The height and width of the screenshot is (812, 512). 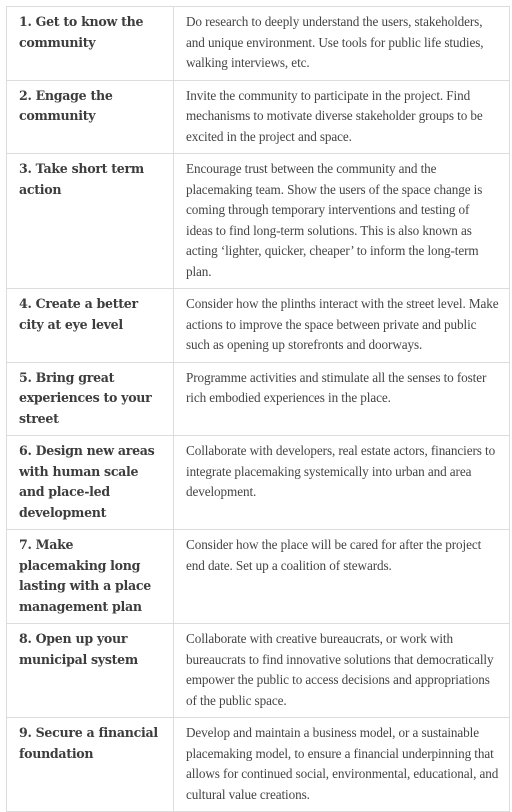 I want to click on step-title: 8. Open up your municipal system, so click(x=90, y=670).